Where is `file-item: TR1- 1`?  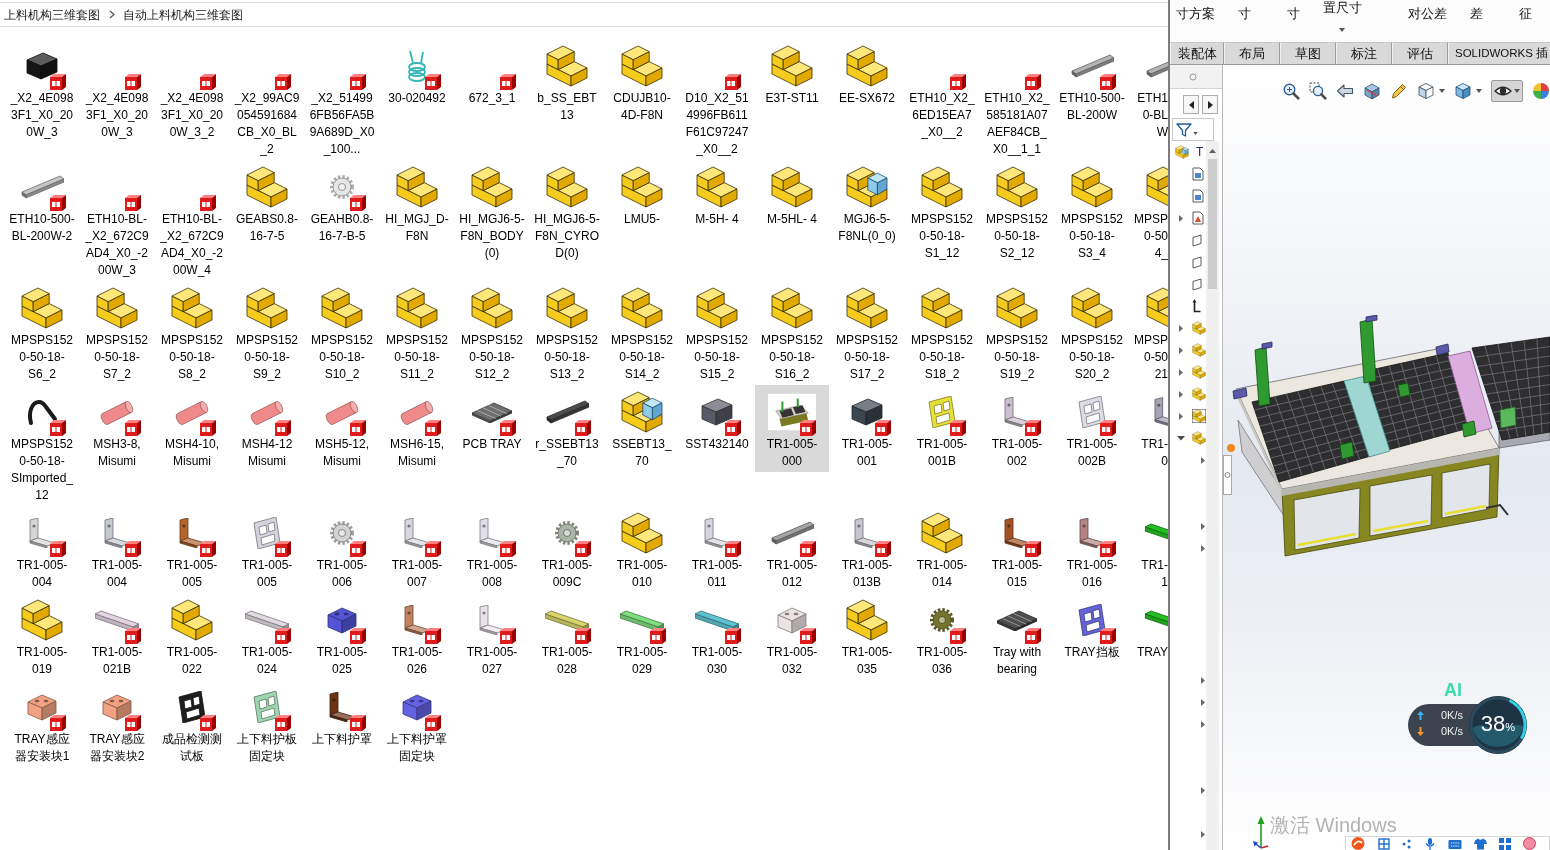
file-item: TR1- 1 is located at coordinates (1149, 549).